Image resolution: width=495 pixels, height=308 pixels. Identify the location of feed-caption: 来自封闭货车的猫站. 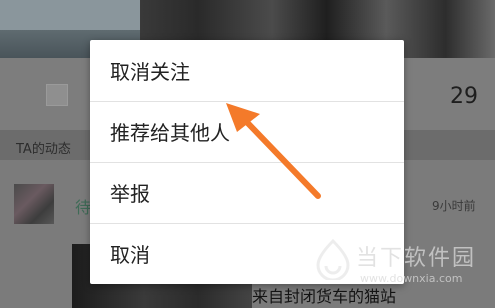
(324, 295).